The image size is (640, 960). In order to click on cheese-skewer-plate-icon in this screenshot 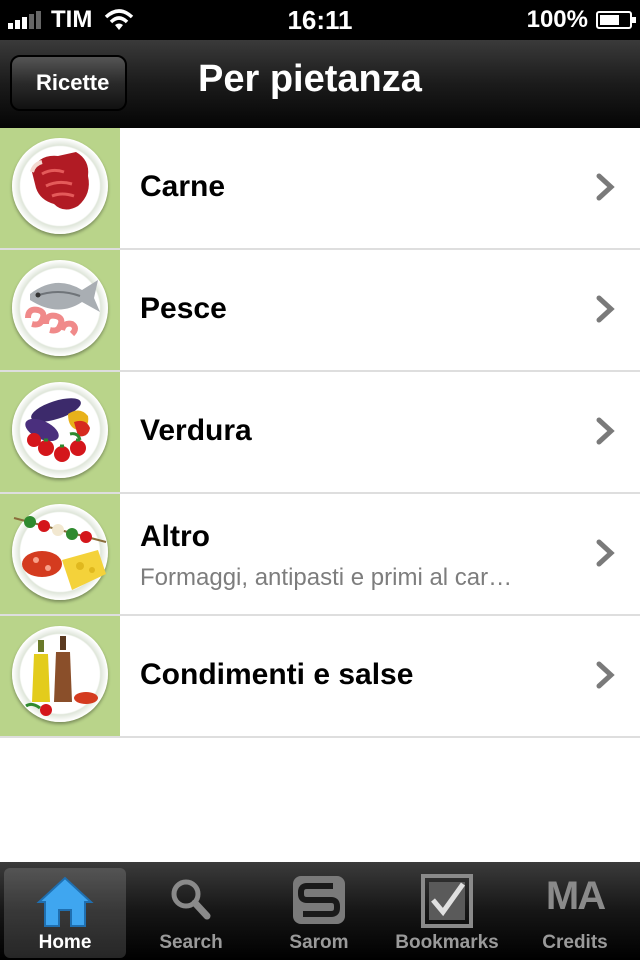, I will do `click(60, 552)`.